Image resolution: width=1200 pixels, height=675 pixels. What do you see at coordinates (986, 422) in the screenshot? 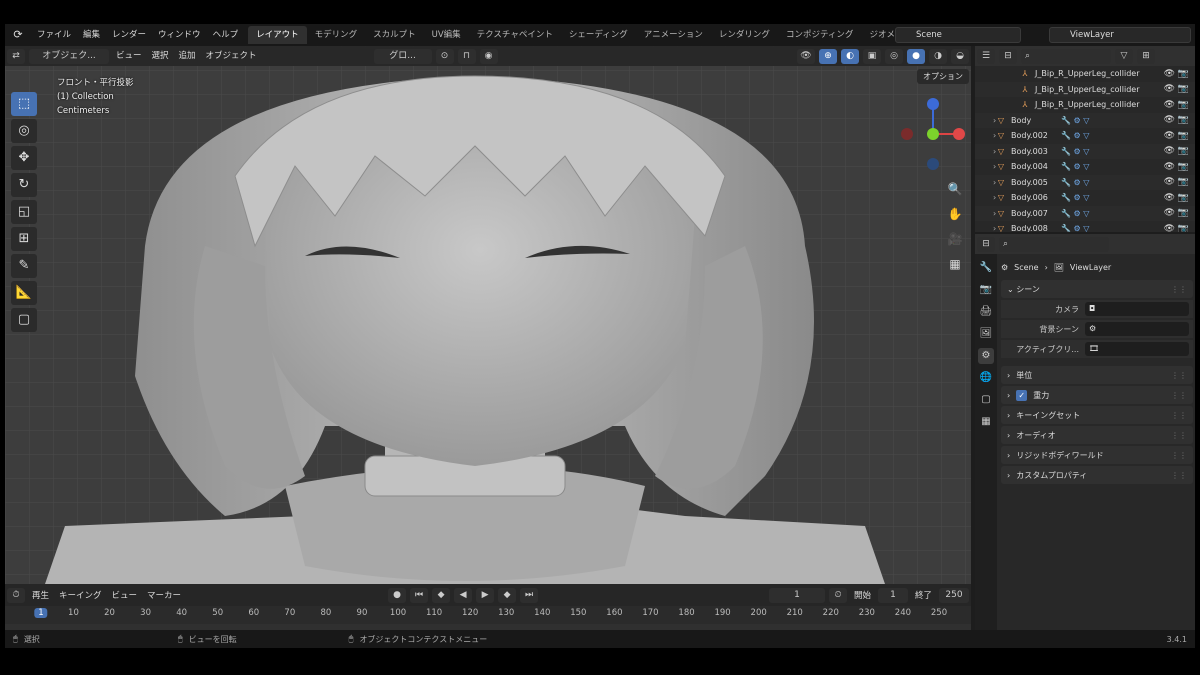
I see `texture-tab-icon: ▦` at bounding box center [986, 422].